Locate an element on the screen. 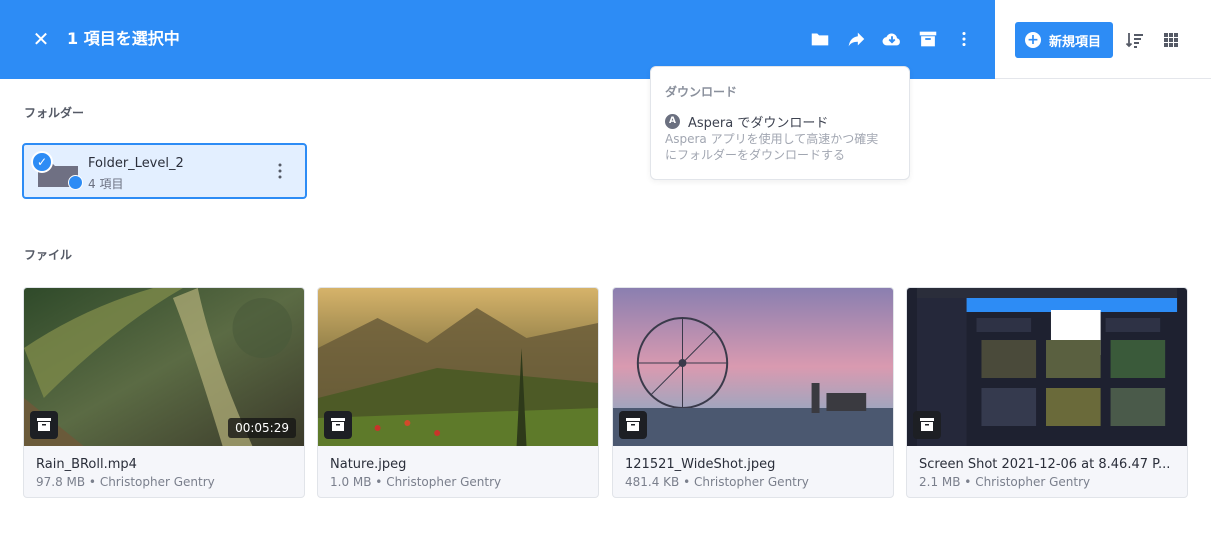  file-name: Rain_BRoll.mp4 is located at coordinates (86, 464).